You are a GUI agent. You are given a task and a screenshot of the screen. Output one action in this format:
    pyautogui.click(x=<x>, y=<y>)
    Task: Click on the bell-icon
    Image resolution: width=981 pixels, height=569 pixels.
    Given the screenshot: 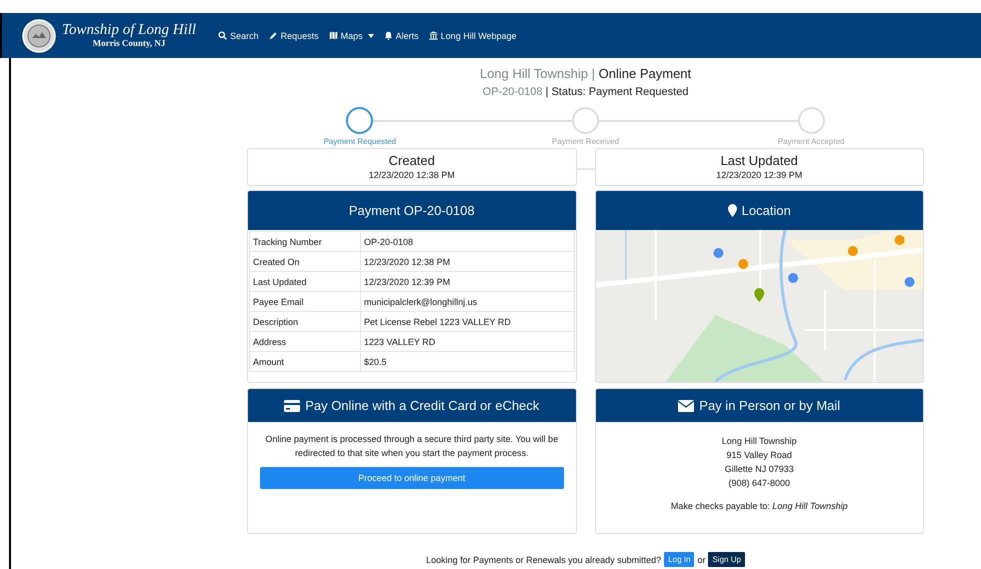 What is the action you would take?
    pyautogui.click(x=388, y=35)
    